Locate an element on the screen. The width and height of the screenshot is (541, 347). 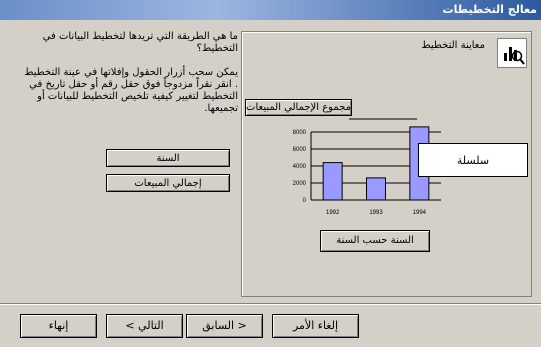
x-tick-label: 1993 is located at coordinates (376, 213).